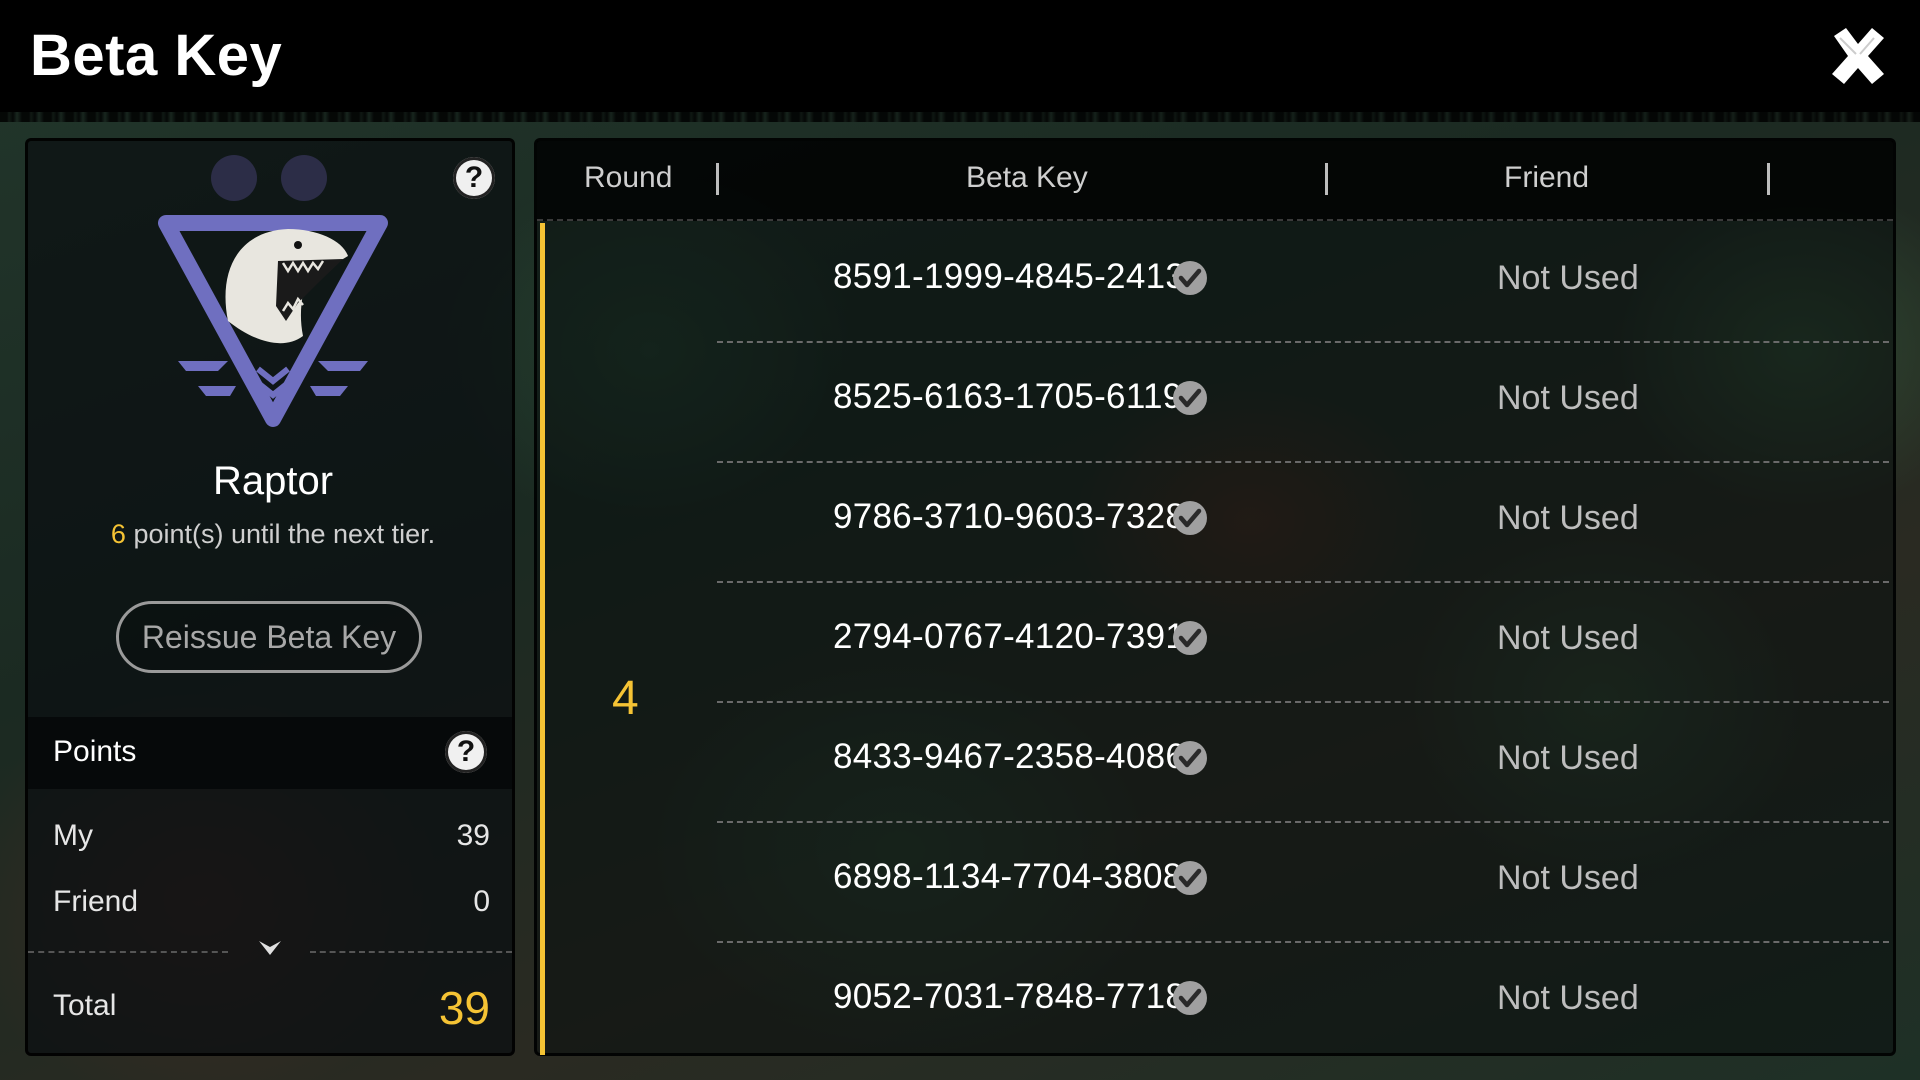  What do you see at coordinates (473, 835) in the screenshot?
I see `my-points-value: 39` at bounding box center [473, 835].